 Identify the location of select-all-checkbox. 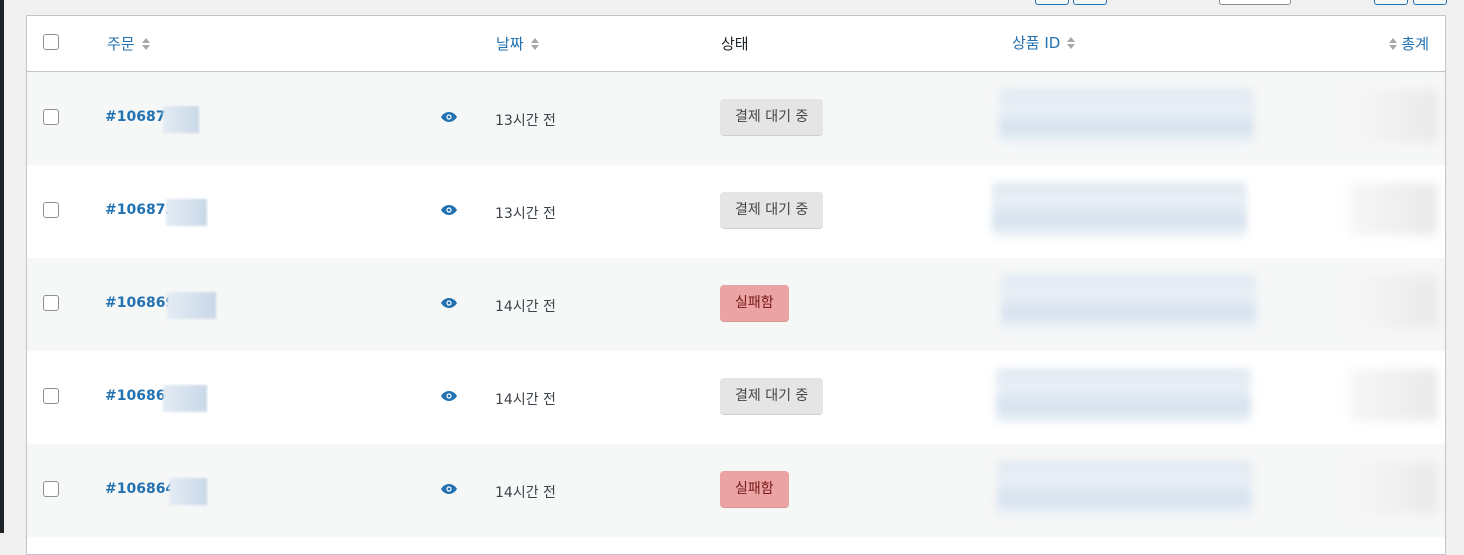
(51, 42).